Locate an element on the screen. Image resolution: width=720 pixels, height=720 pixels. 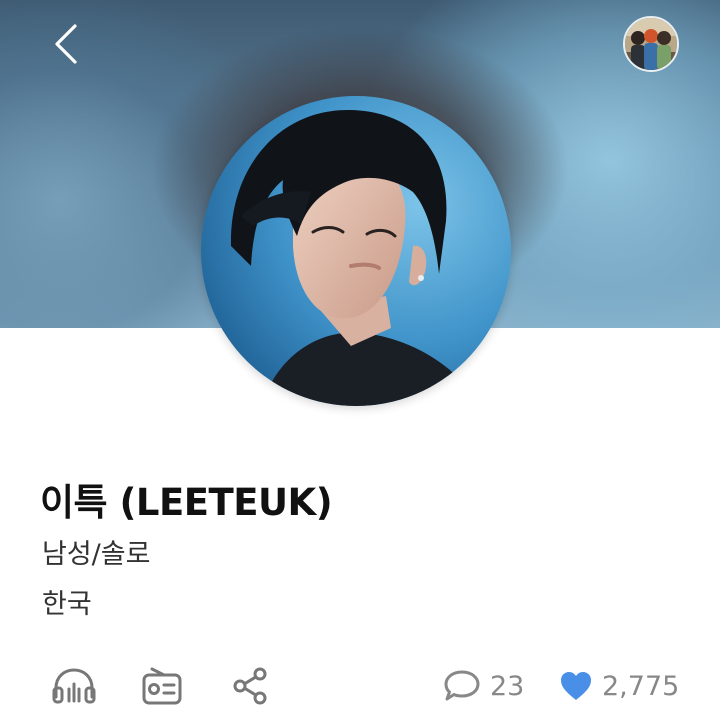
listen-button is located at coordinates (74, 686).